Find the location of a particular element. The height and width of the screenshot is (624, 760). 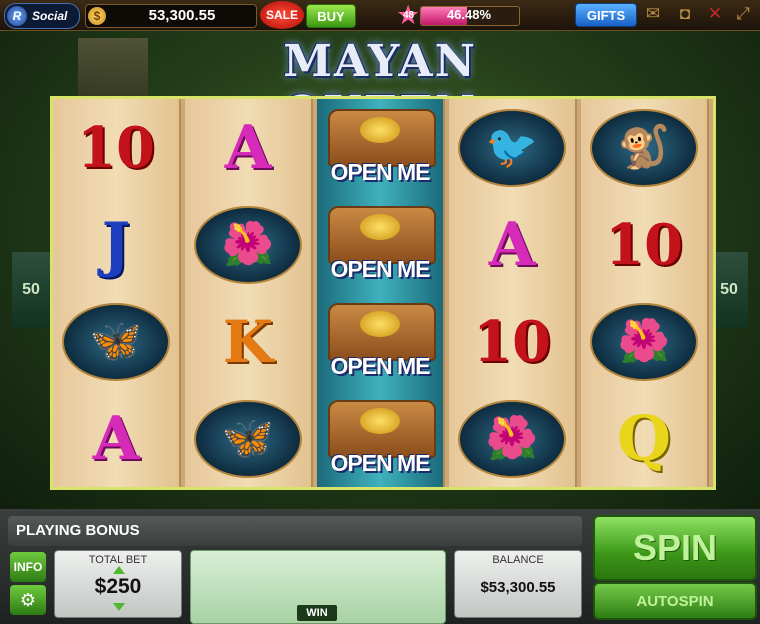

rsocial-logo: R Social is located at coordinates (42, 16).